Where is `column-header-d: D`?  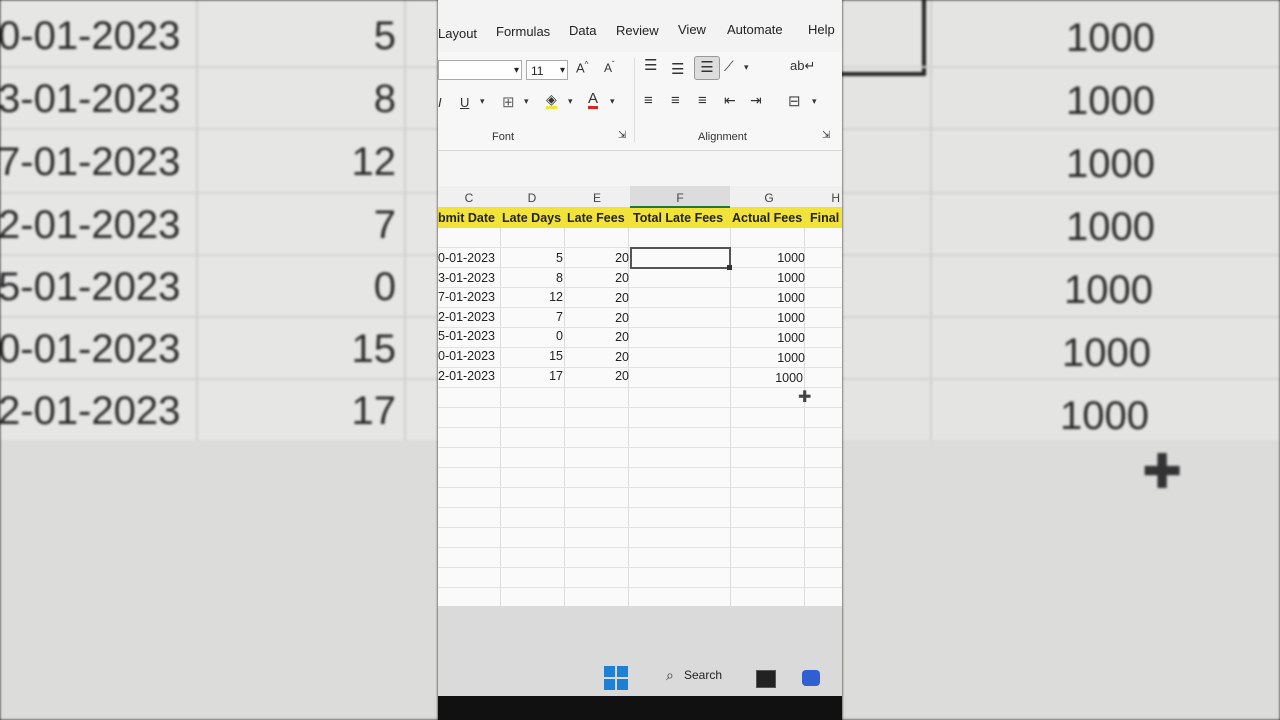 column-header-d: D is located at coordinates (532, 197).